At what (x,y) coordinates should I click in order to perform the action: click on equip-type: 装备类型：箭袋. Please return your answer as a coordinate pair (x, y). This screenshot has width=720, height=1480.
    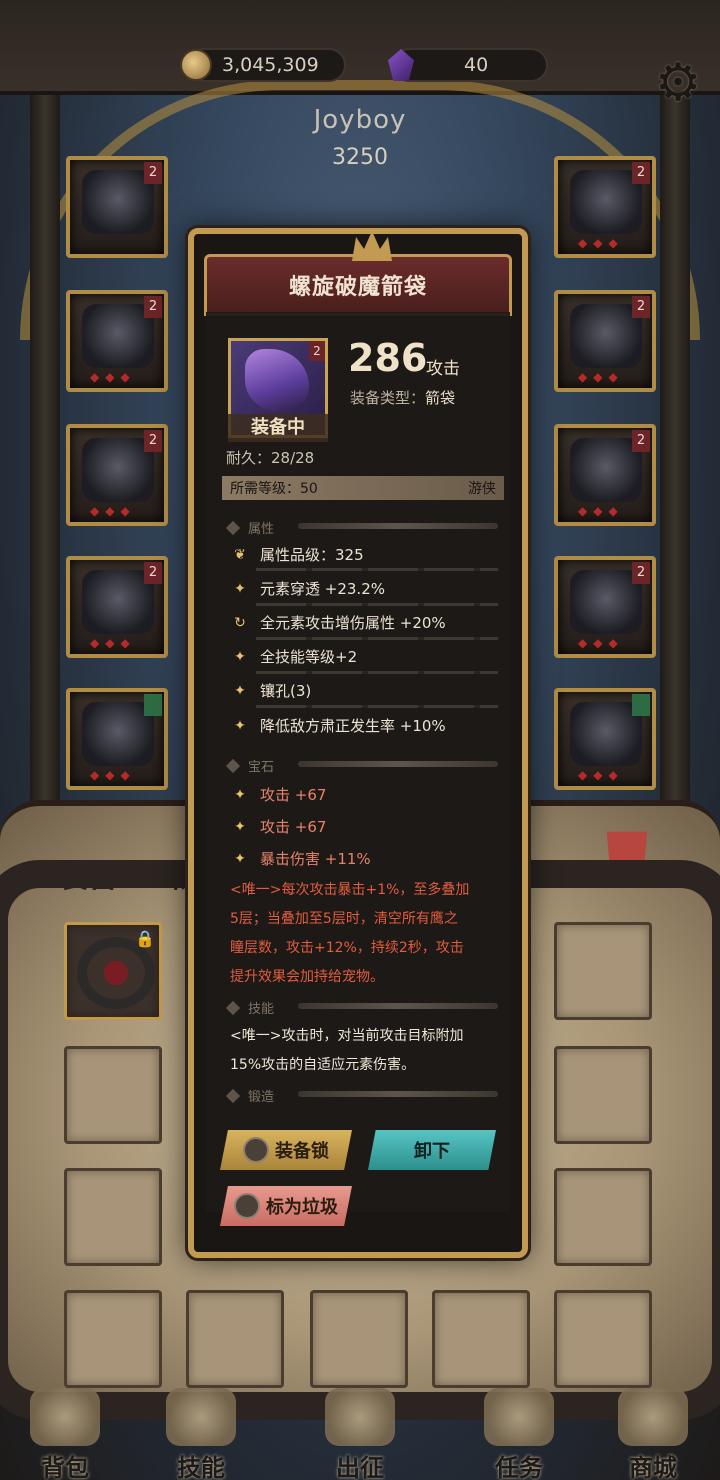
    Looking at the image, I should click on (402, 397).